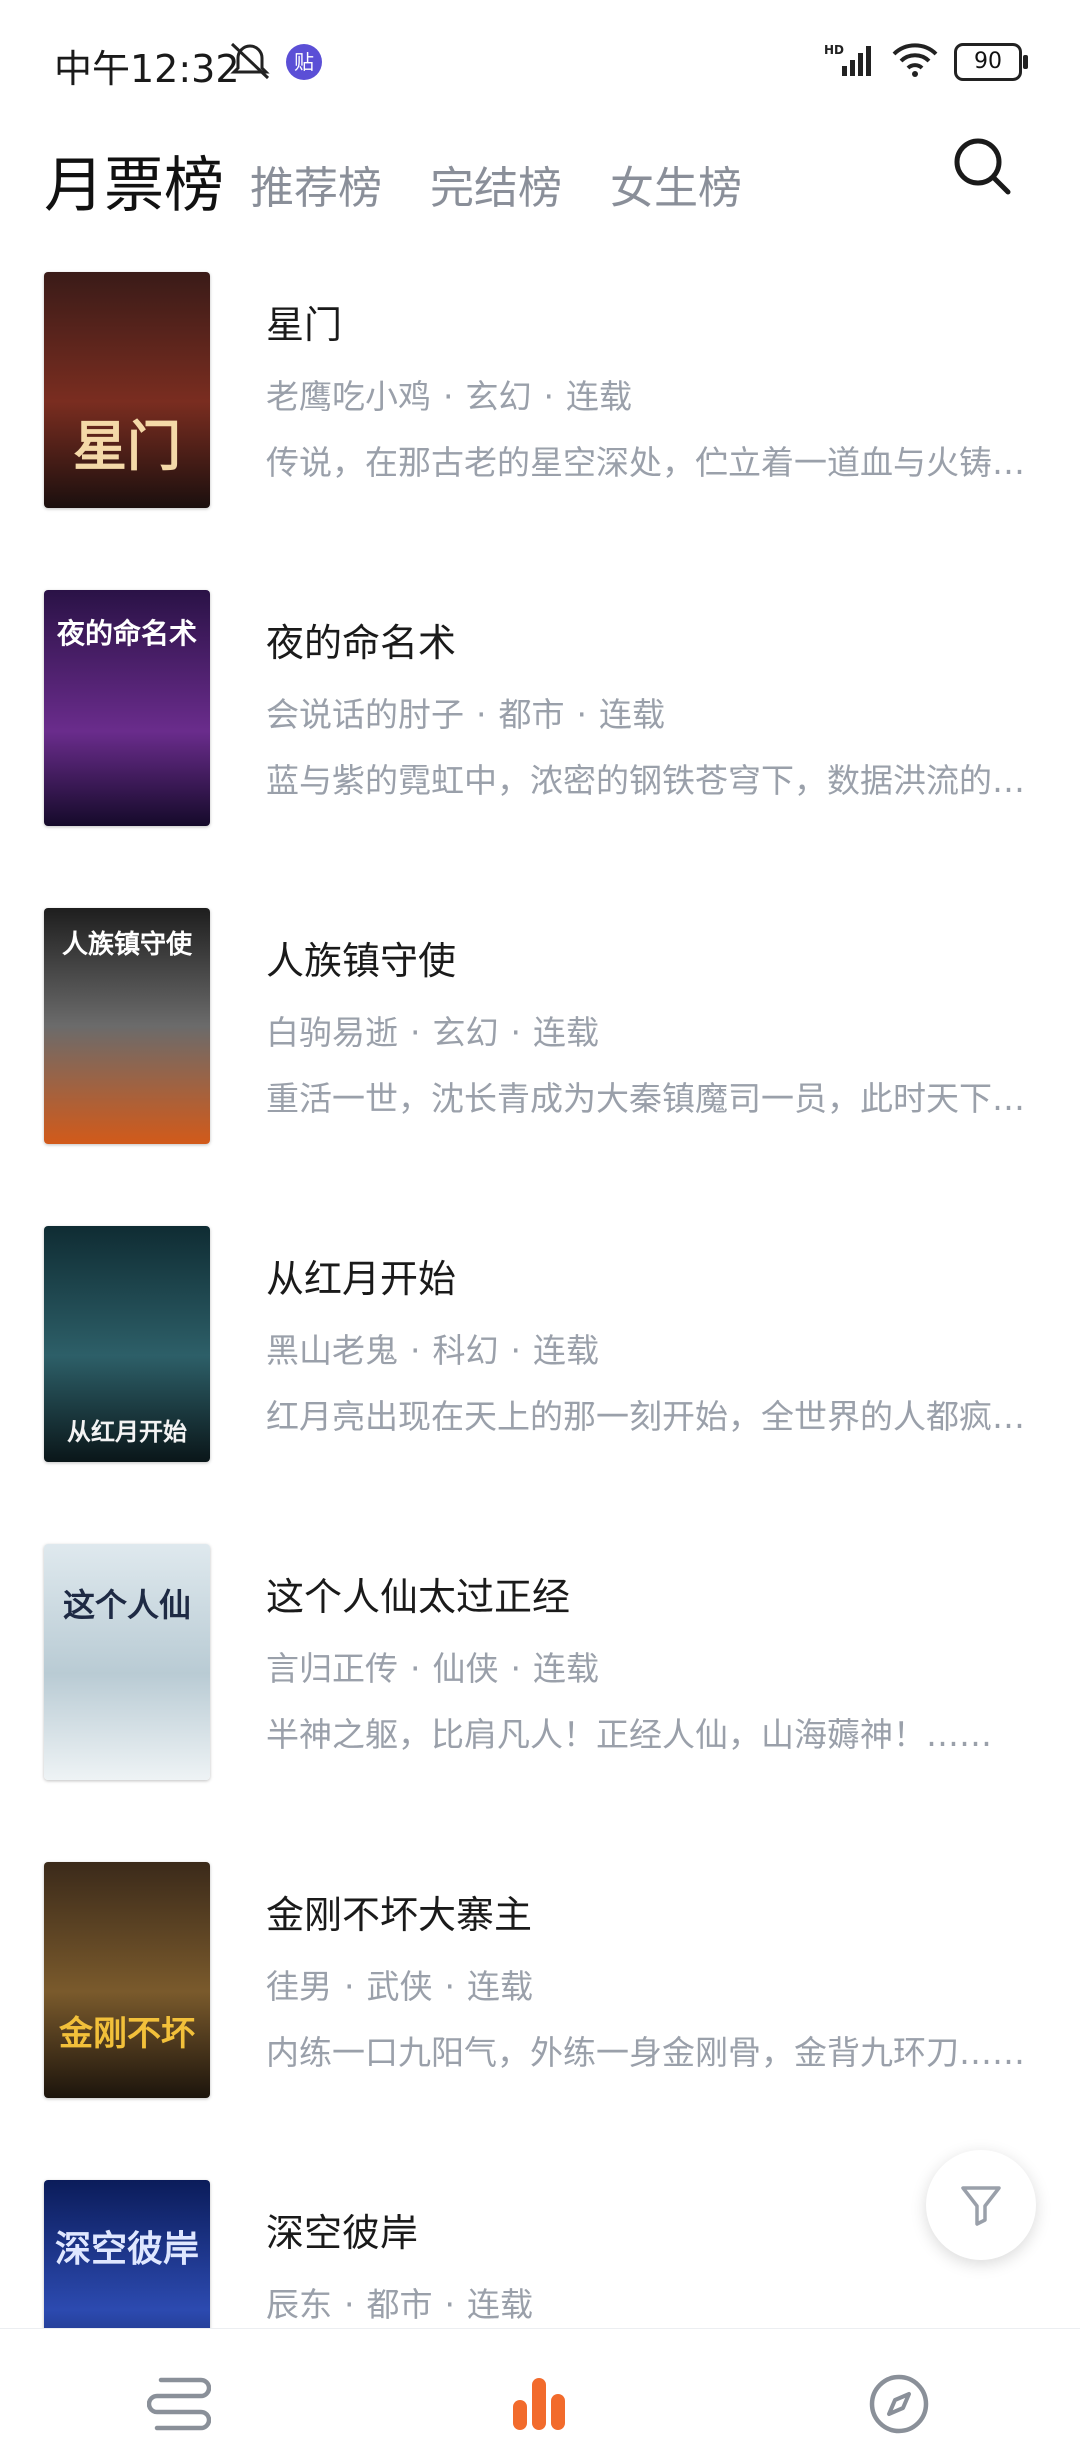 This screenshot has width=1080, height=2461. What do you see at coordinates (496, 184) in the screenshot?
I see `tab-completed: 完结榜` at bounding box center [496, 184].